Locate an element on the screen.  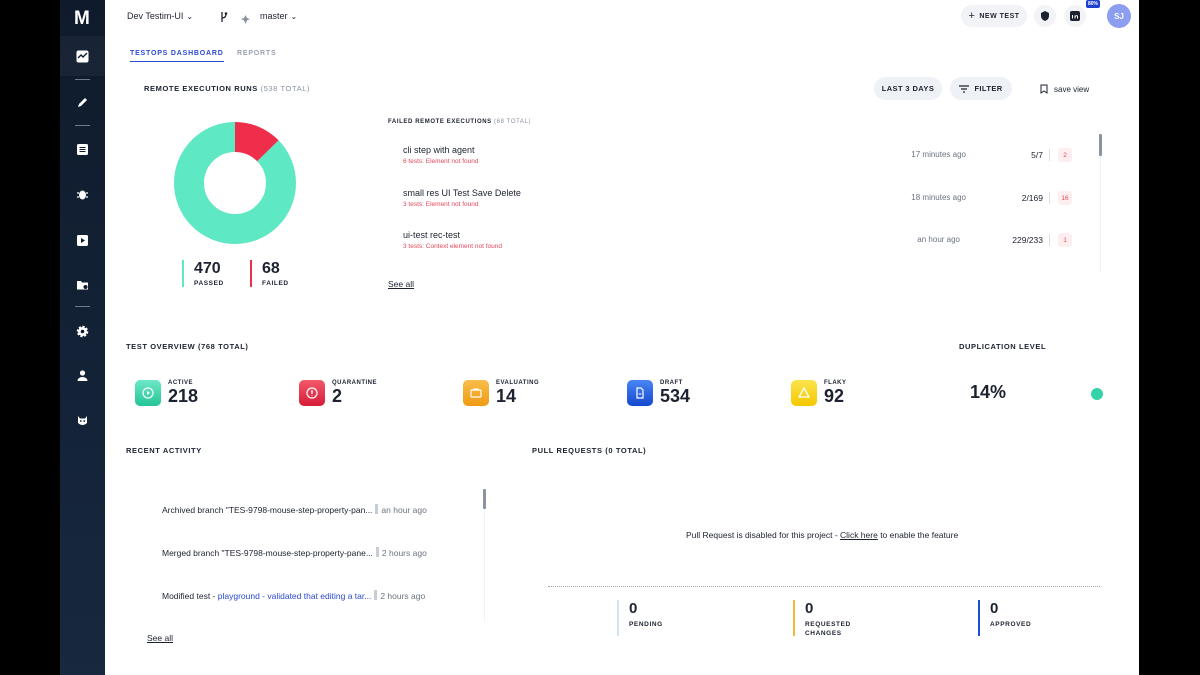
linkedin-icon is located at coordinates (1075, 16).